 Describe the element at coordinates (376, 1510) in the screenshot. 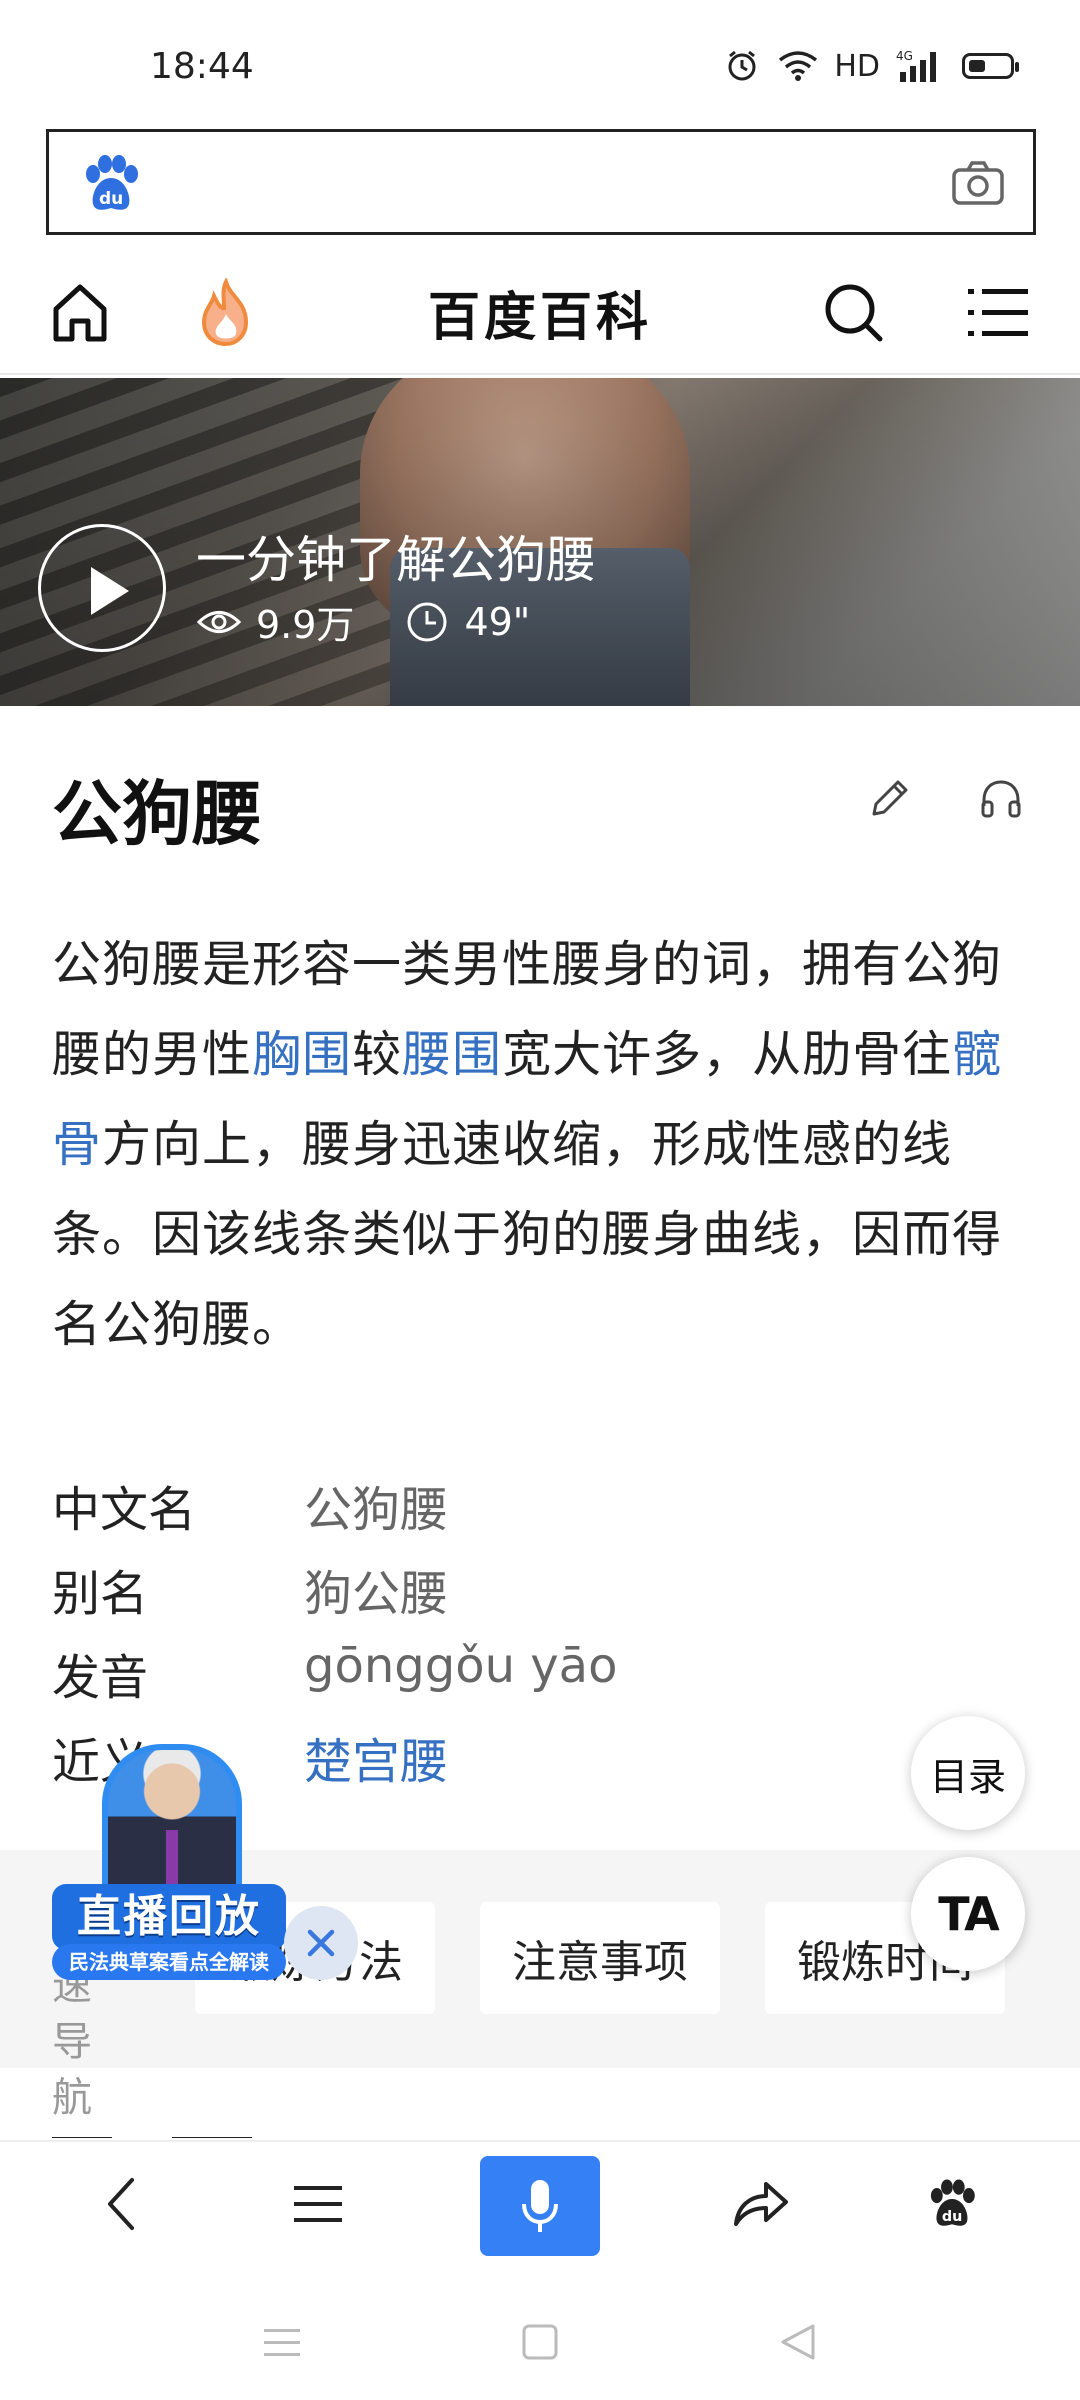

I see `info-value: 公狗腰` at that location.